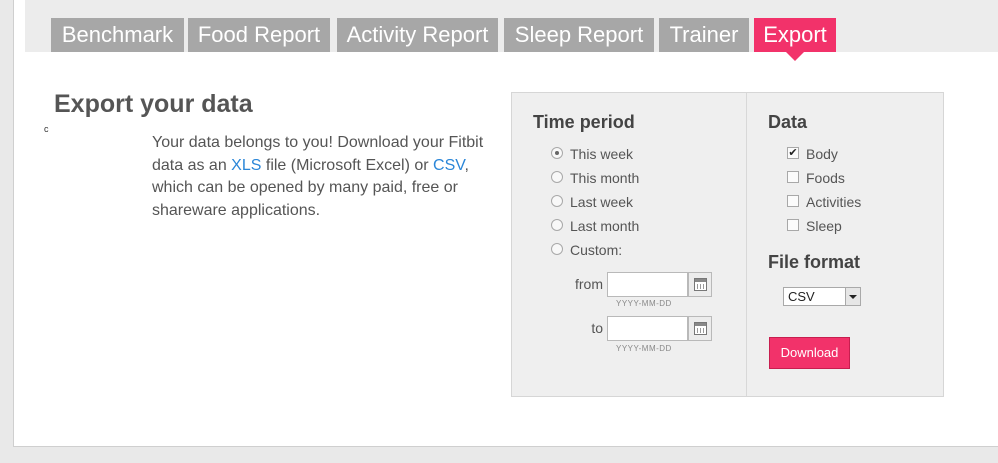 Image resolution: width=998 pixels, height=463 pixels. I want to click on page-title: Export your data, so click(153, 104).